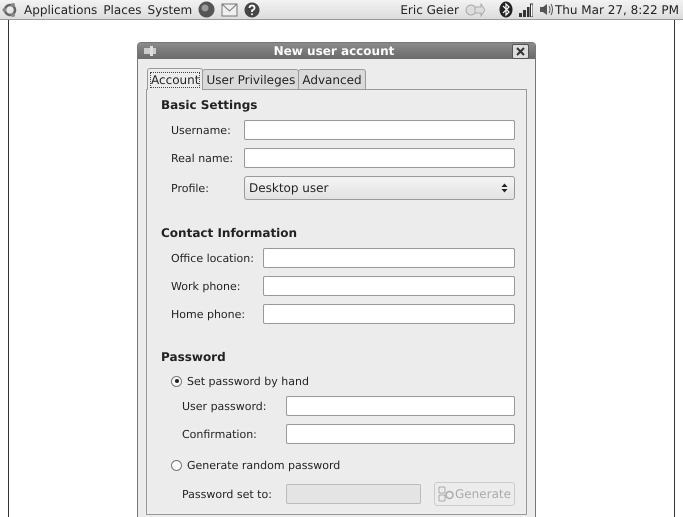 This screenshot has width=683, height=517. What do you see at coordinates (175, 79) in the screenshot?
I see `tab: Account` at bounding box center [175, 79].